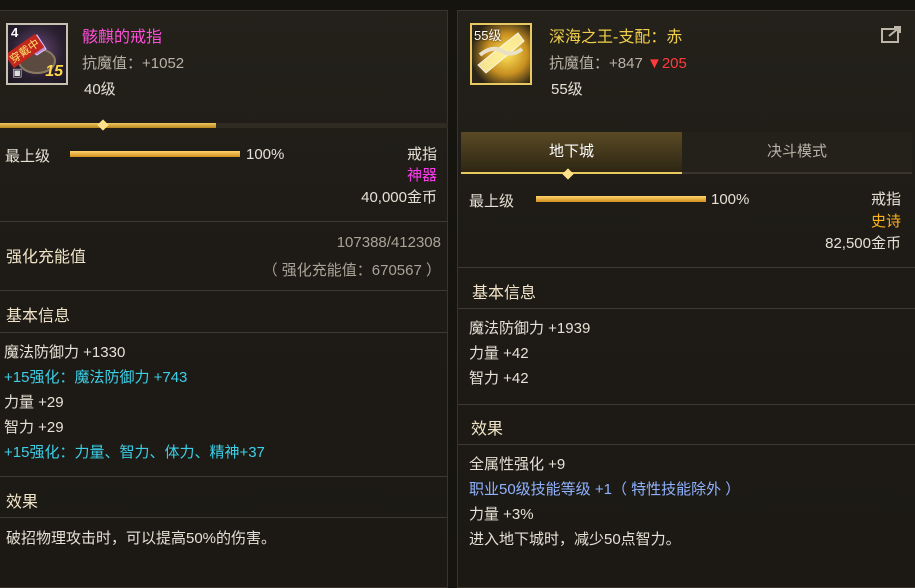  I want to click on charge-value: 107388/412308, so click(388, 242).